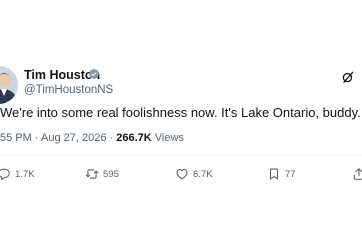 This screenshot has height=242, width=362. I want to click on repost-button: 595, so click(102, 174).